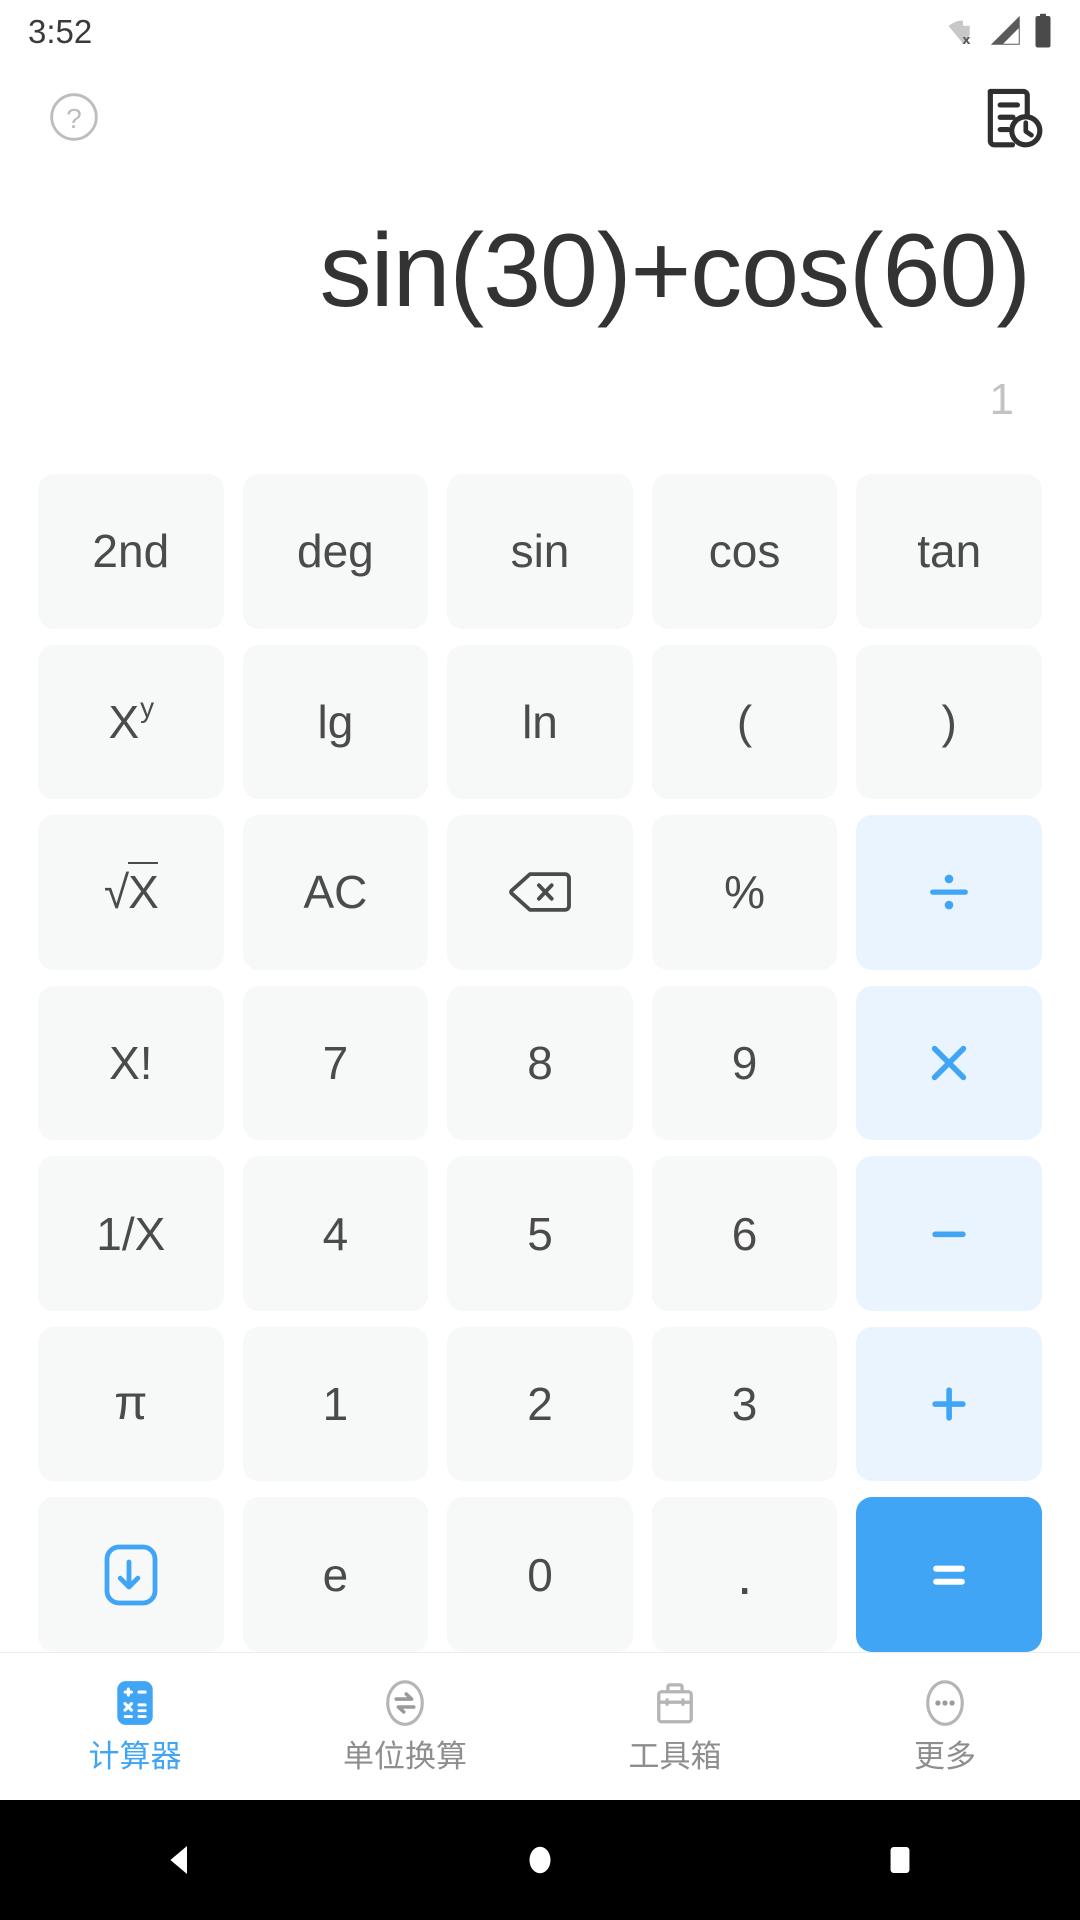 This screenshot has height=1920, width=1080. I want to click on key-3: 3, so click(744, 1404).